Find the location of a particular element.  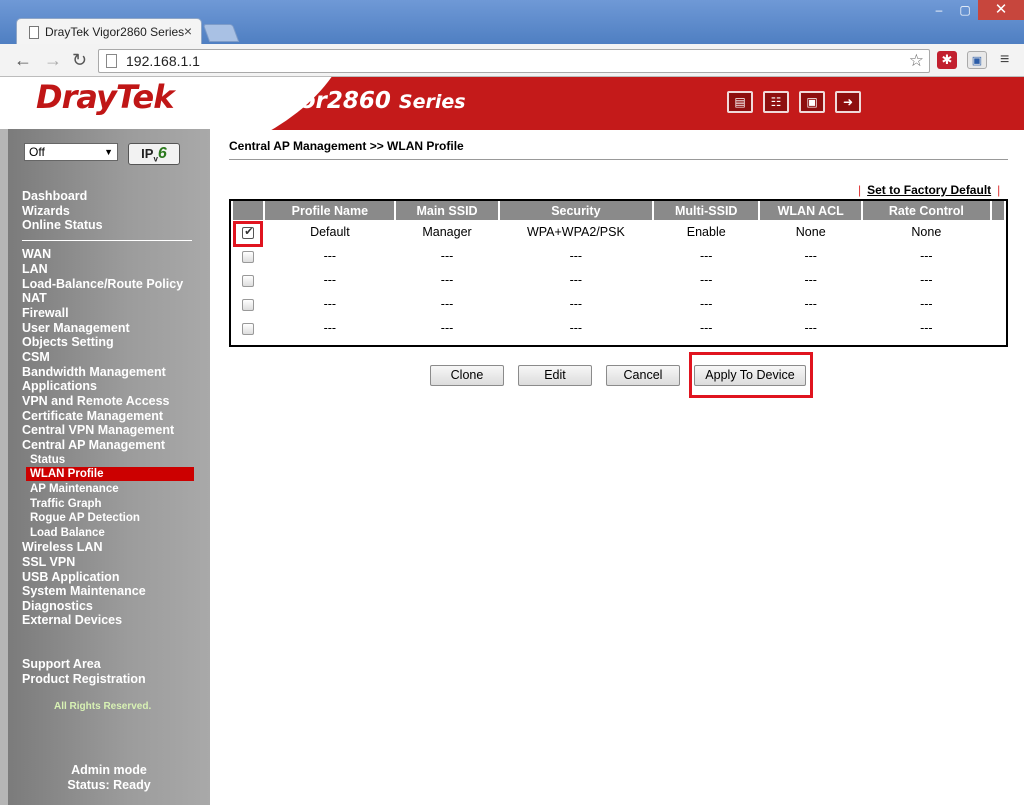

header-icons: ▤ ☷ ▣ ➜ is located at coordinates (794, 102).